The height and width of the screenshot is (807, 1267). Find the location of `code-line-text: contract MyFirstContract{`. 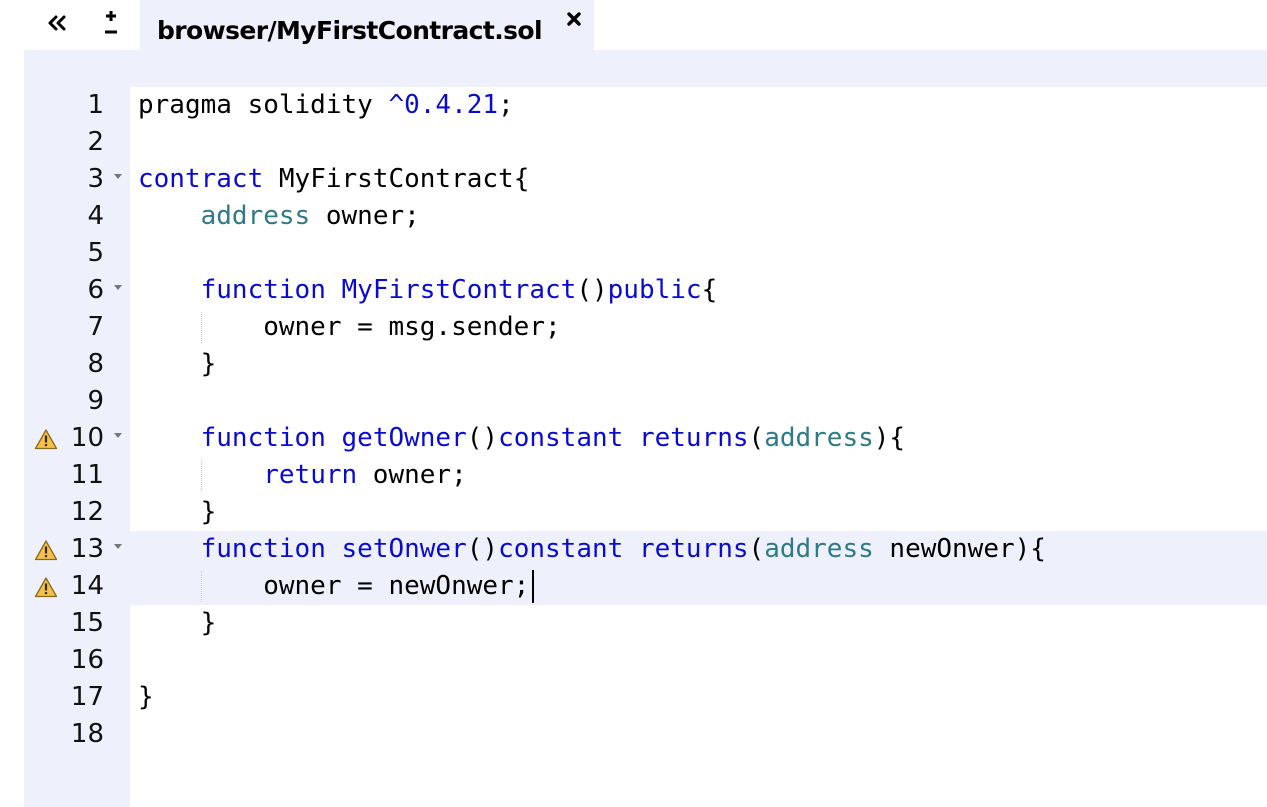

code-line-text: contract MyFirstContract{ is located at coordinates (333, 179).